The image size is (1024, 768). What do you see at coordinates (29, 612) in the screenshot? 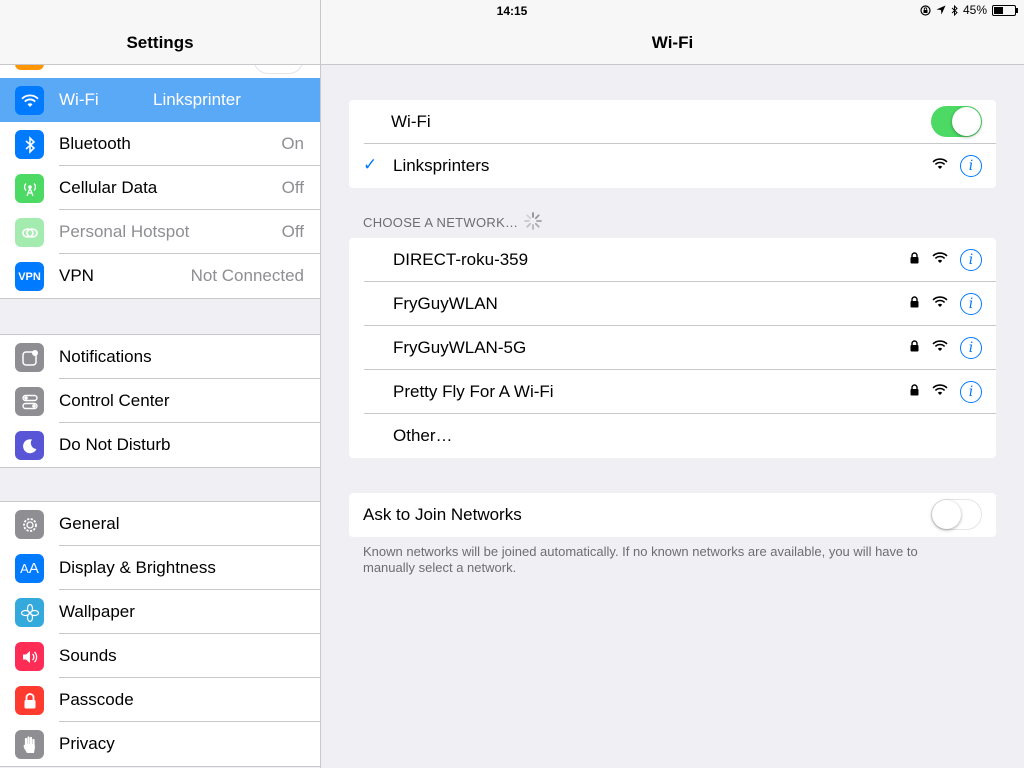
I see `wallpaper-icon` at bounding box center [29, 612].